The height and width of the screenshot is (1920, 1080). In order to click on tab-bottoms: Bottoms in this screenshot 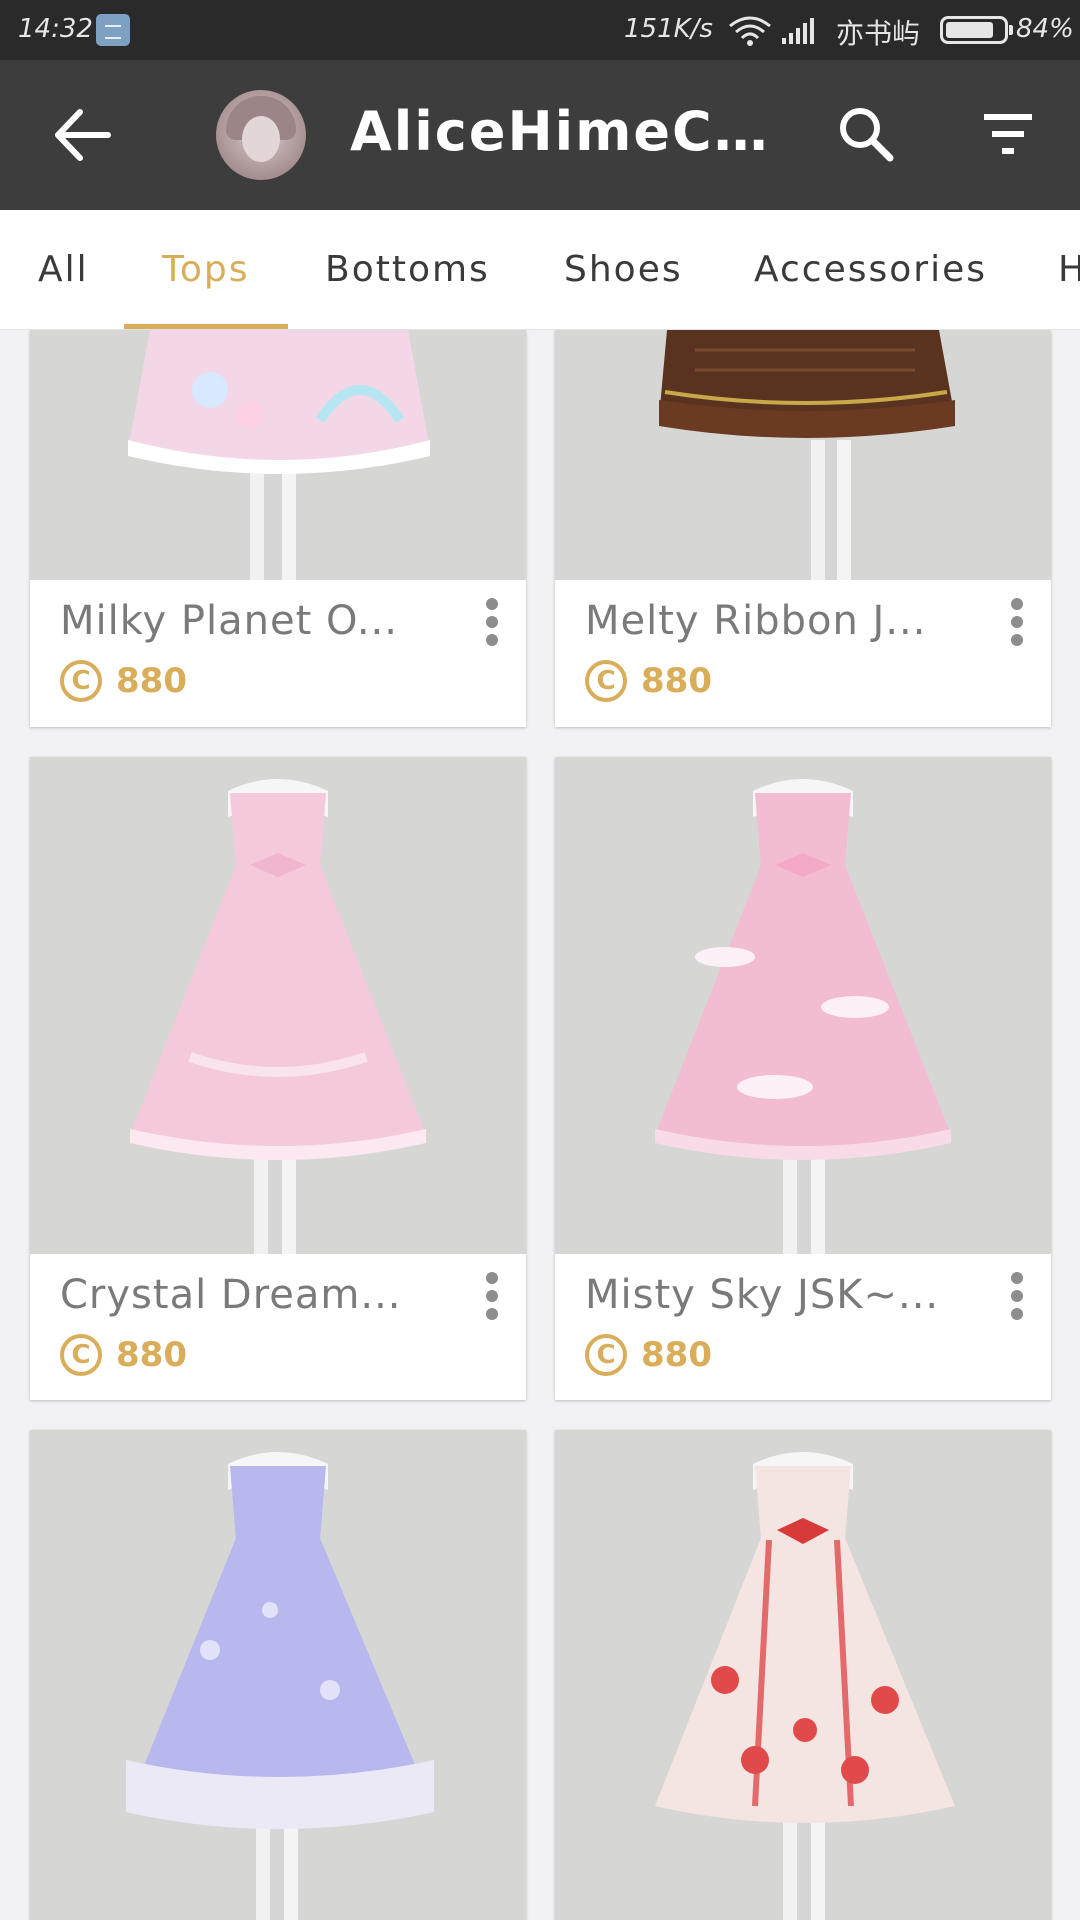, I will do `click(407, 269)`.